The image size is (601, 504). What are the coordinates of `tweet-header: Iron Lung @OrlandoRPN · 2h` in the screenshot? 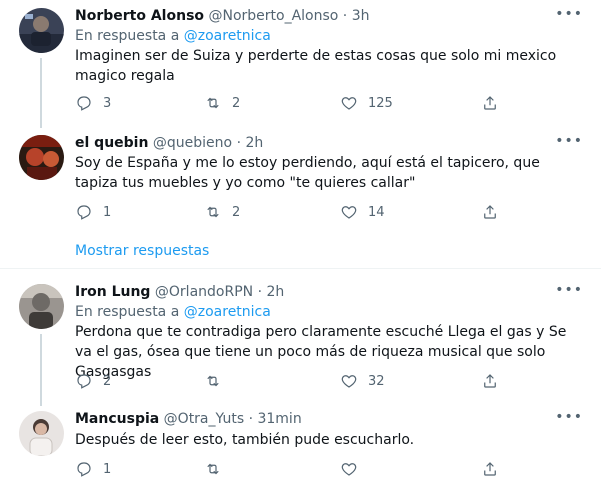 It's located at (179, 292).